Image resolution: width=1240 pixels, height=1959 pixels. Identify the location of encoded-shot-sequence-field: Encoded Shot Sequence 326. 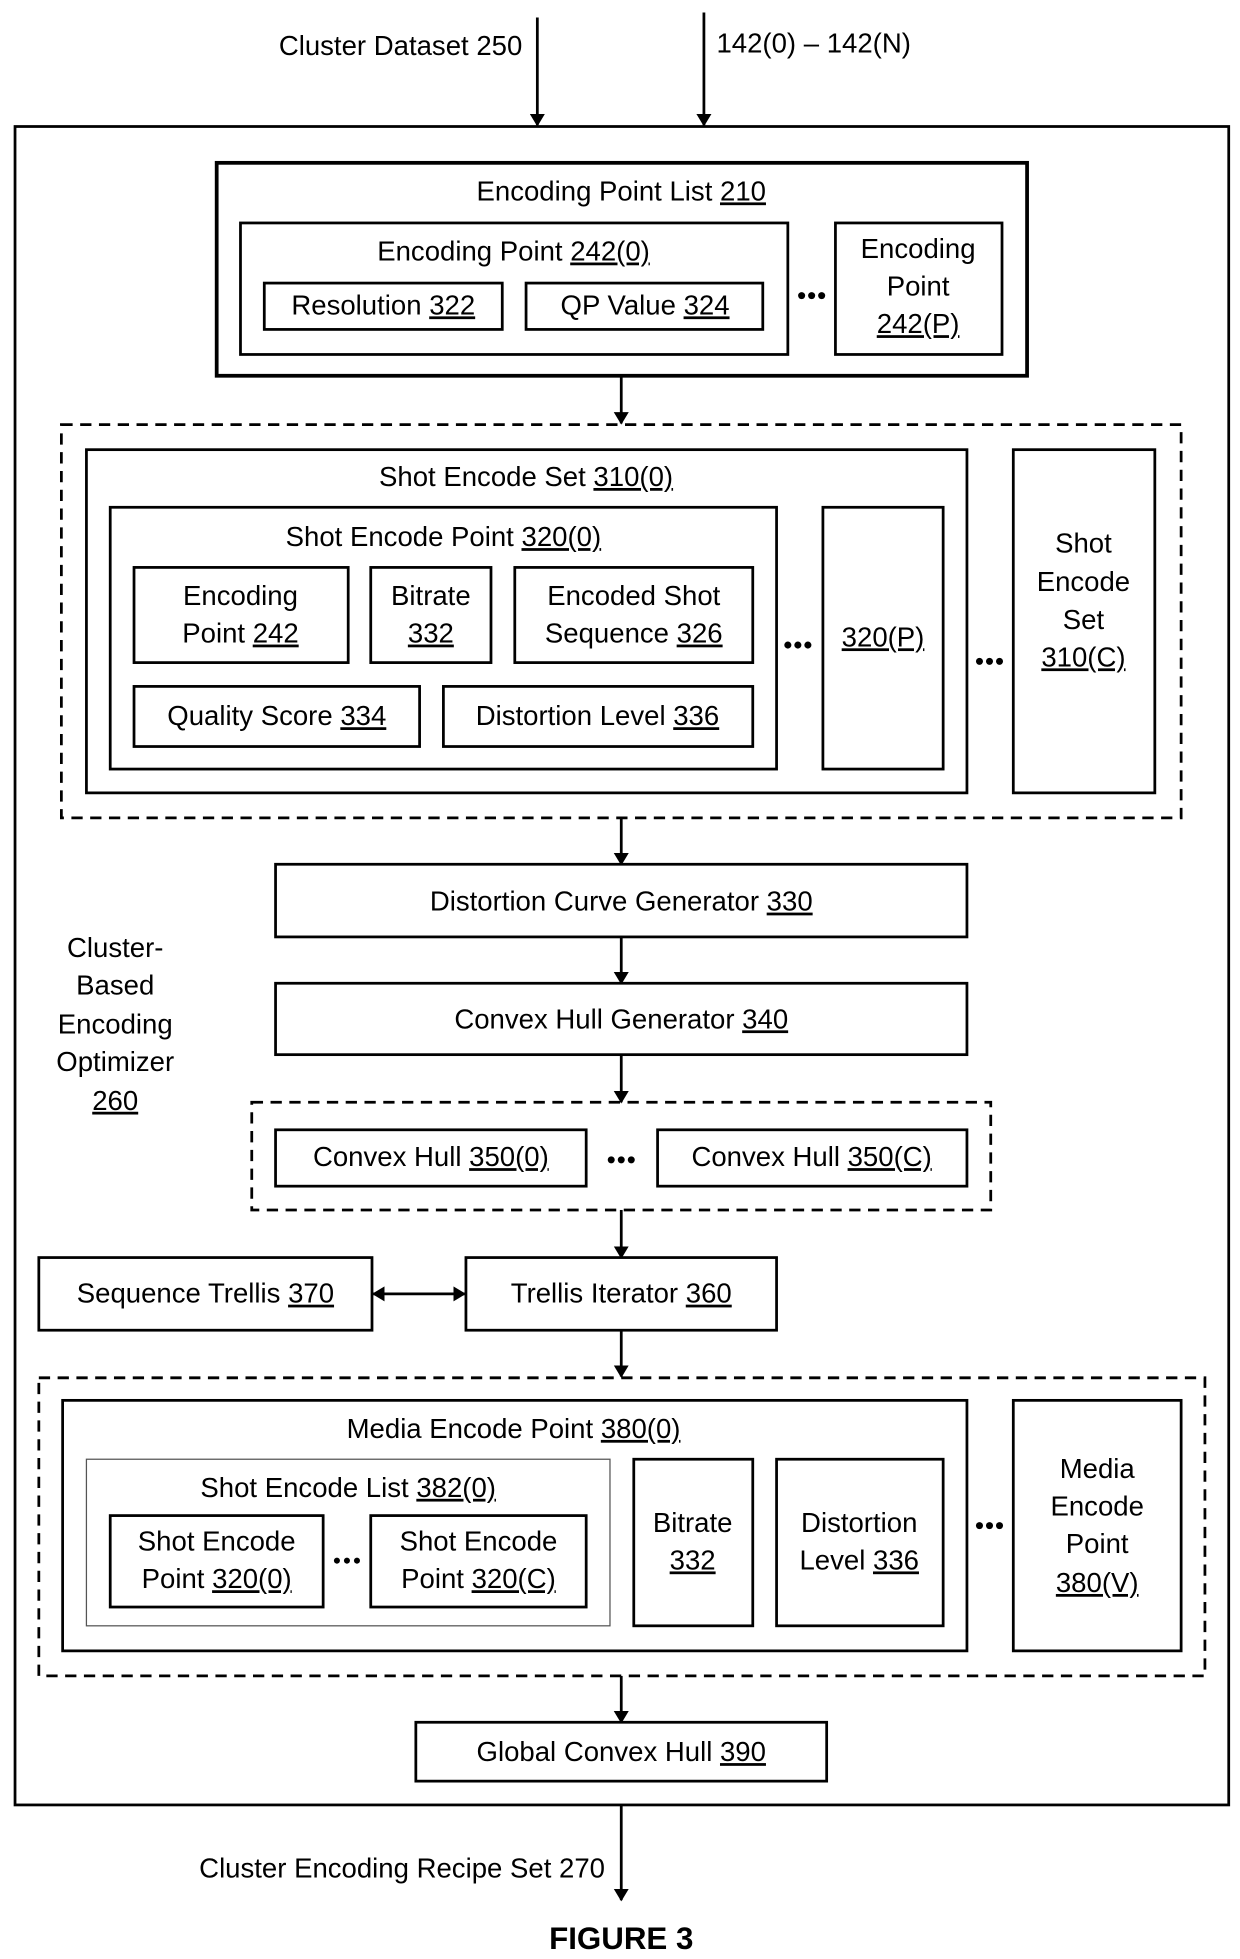
(634, 615).